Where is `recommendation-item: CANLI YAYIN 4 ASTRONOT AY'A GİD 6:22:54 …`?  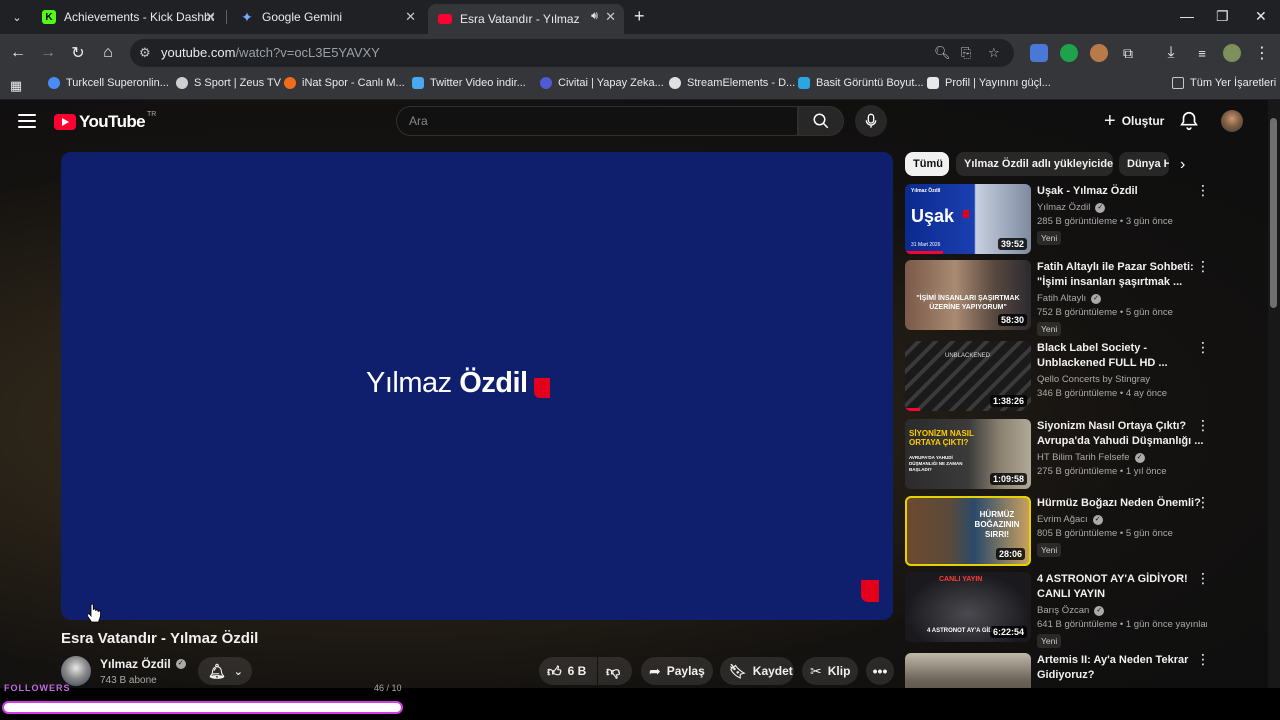
recommendation-item: CANLI YAYIN 4 ASTRONOT AY'A GİD 6:22:54 … is located at coordinates (1060, 609).